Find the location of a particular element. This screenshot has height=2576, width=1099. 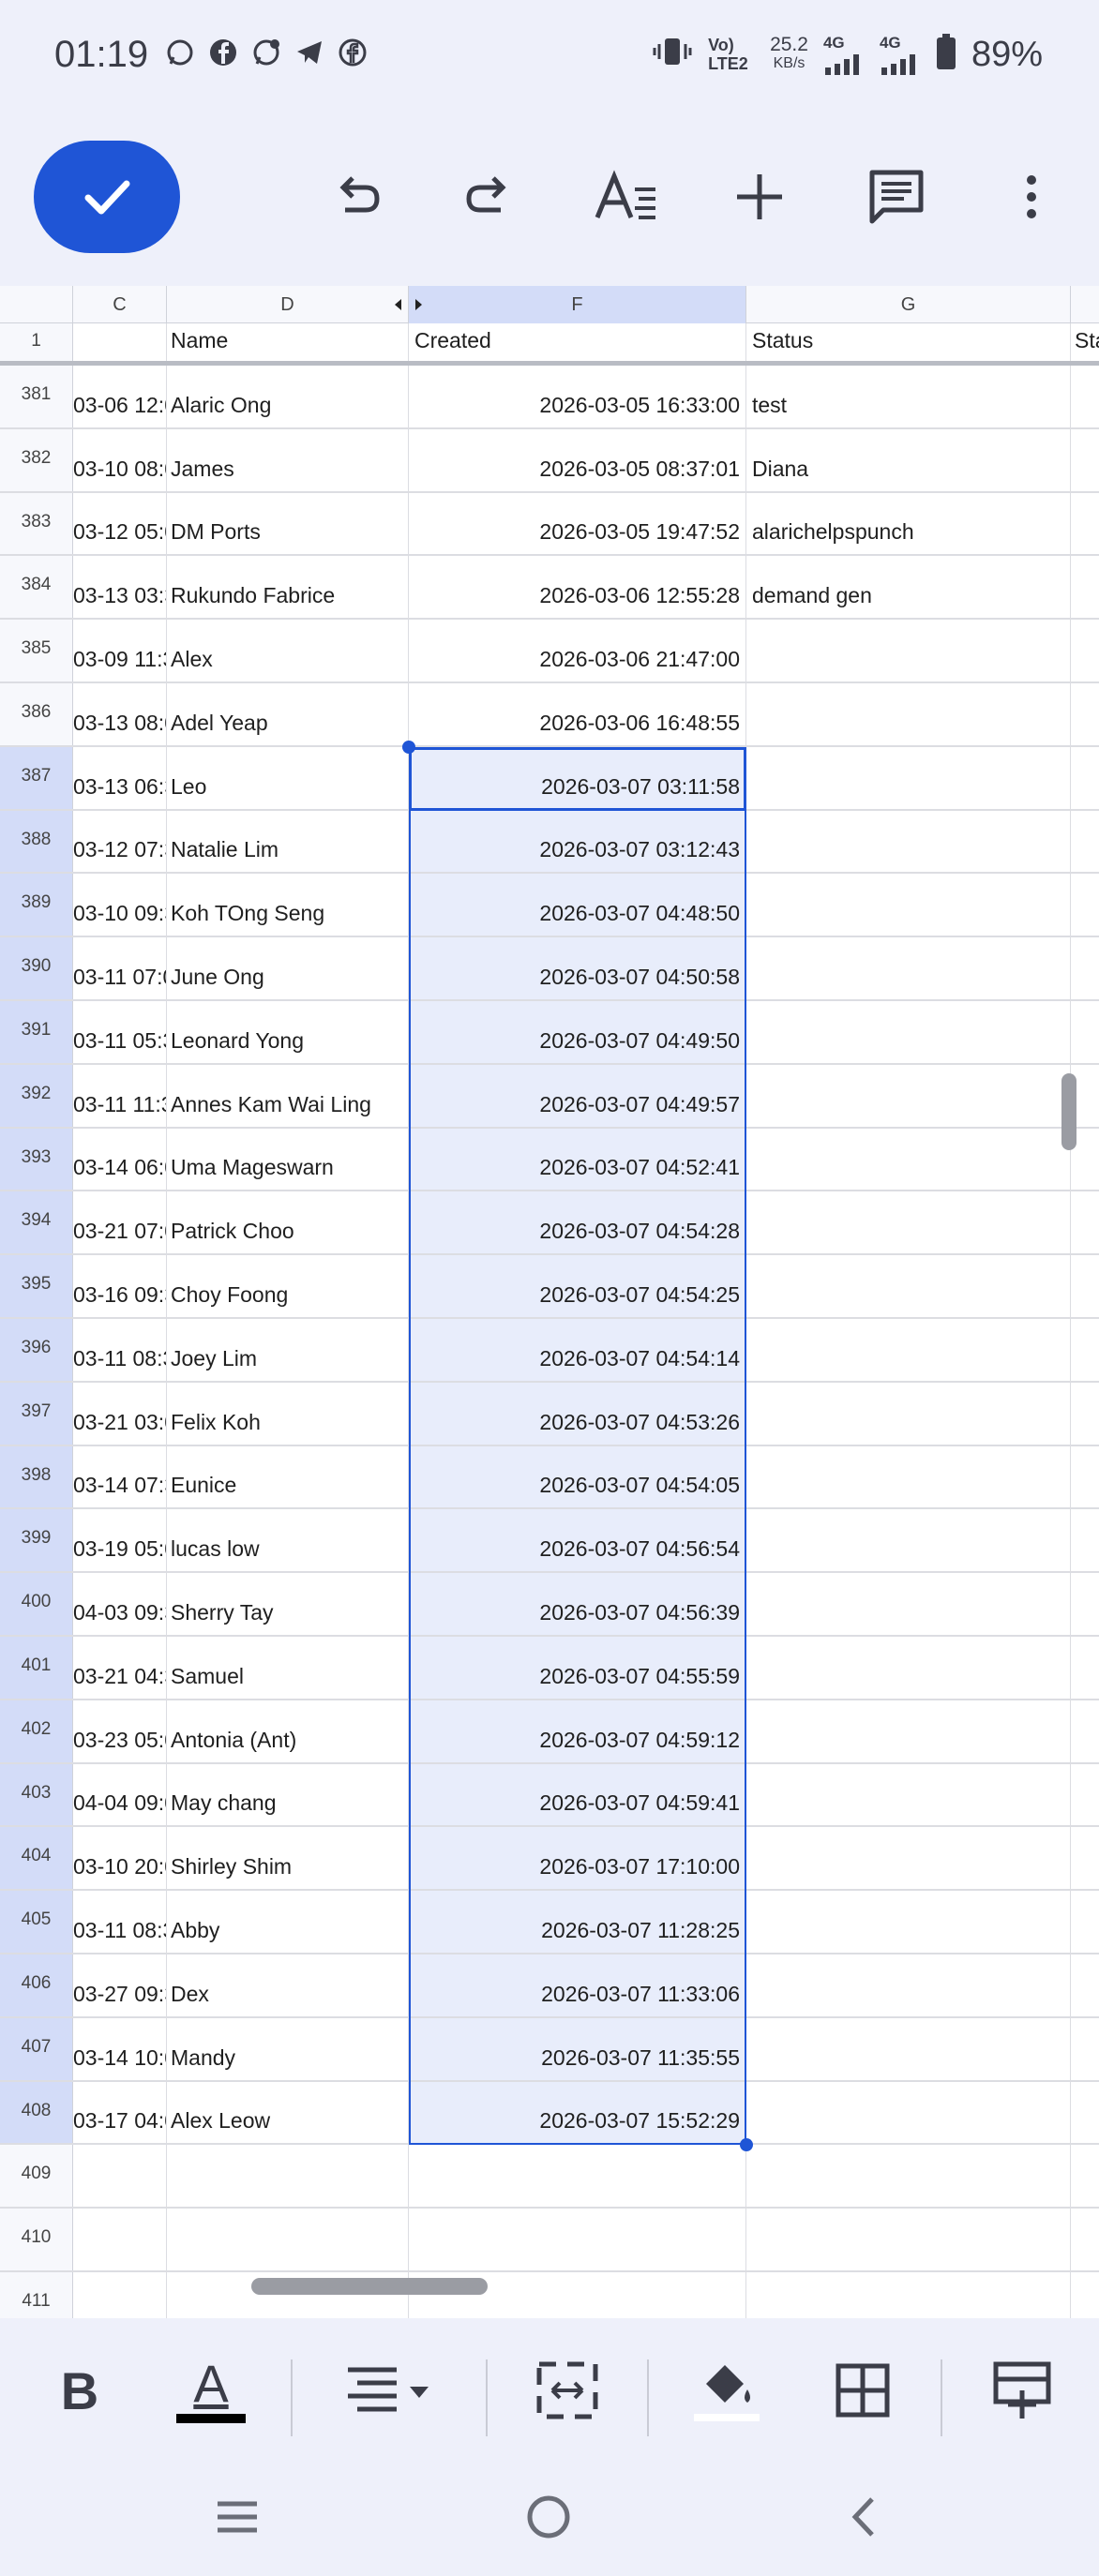

cell-col-c: 04-04 09:0 is located at coordinates (120, 1795).